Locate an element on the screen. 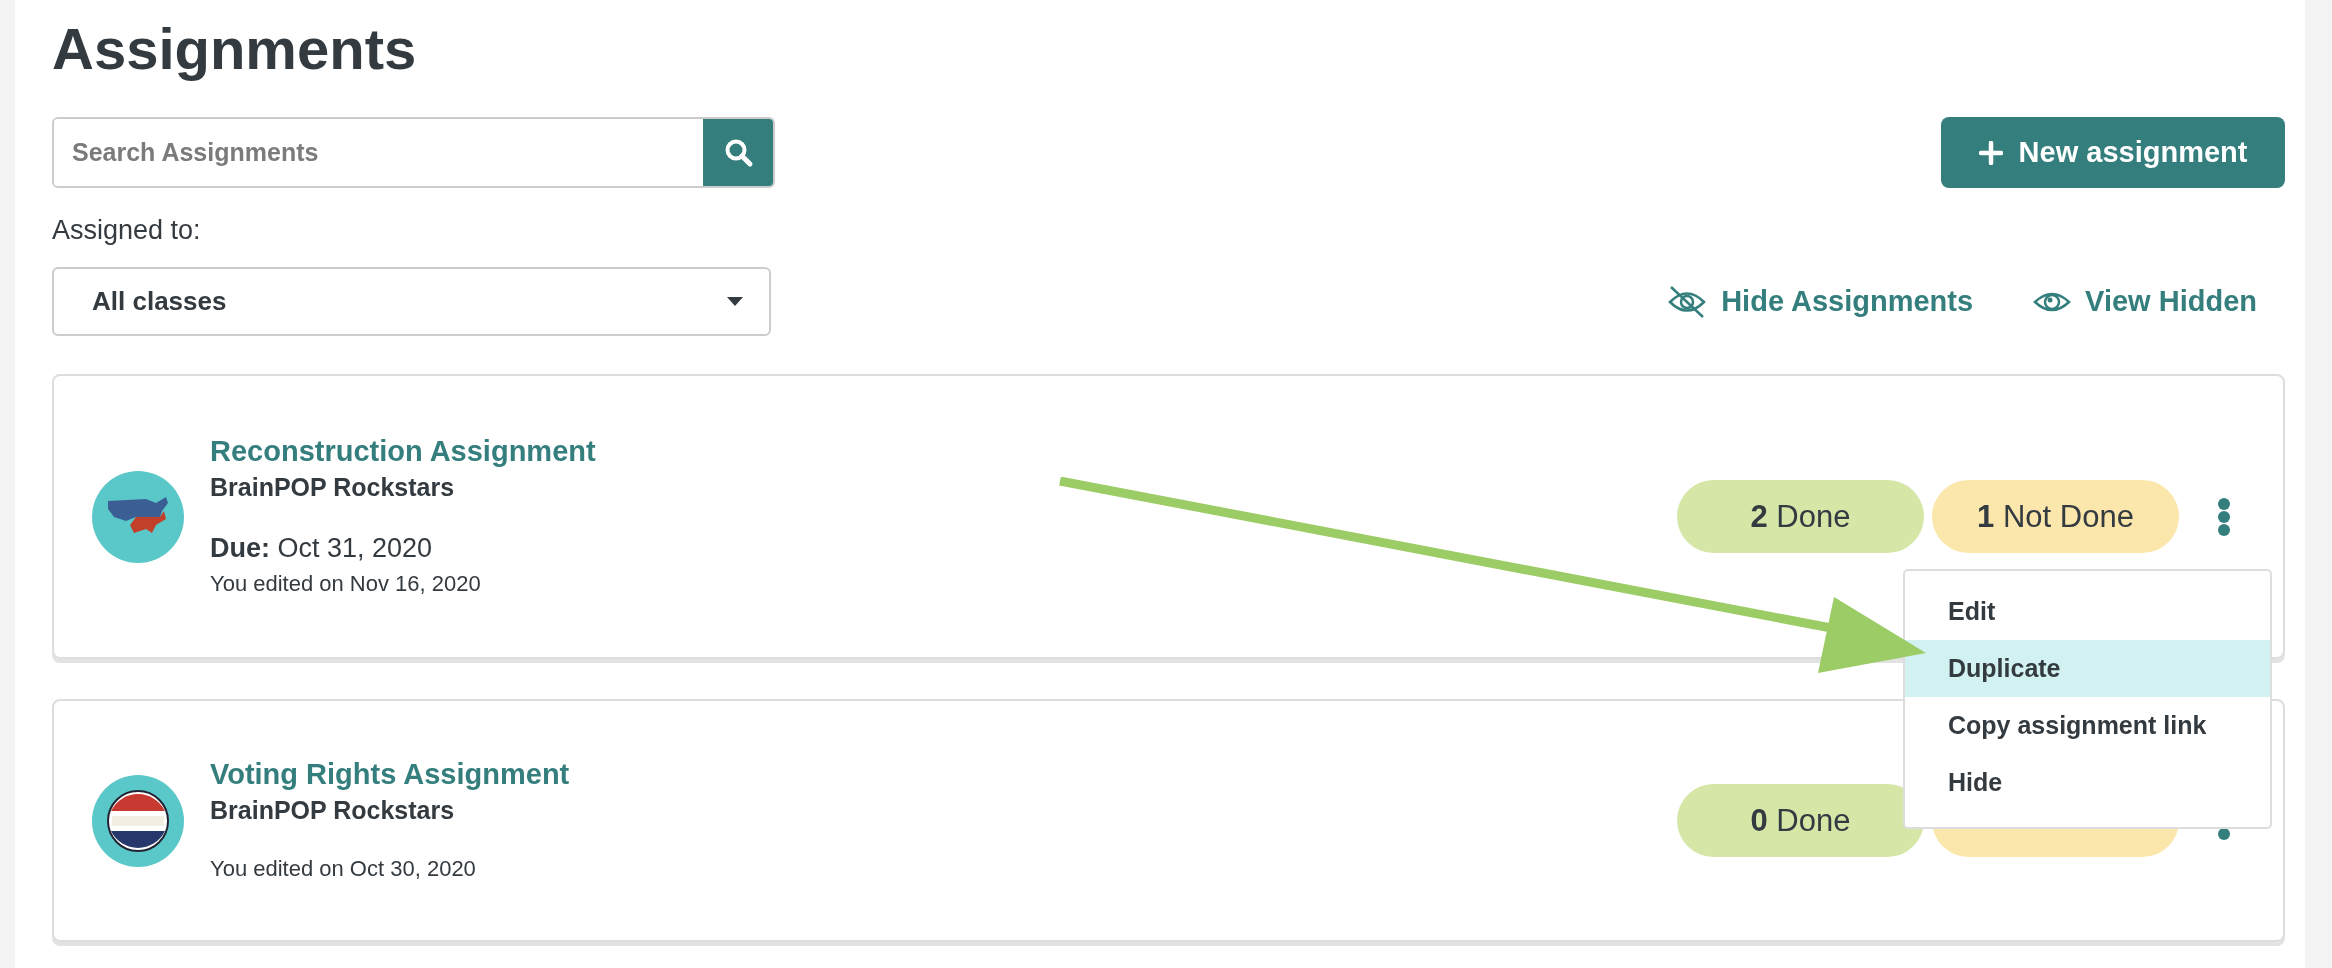 The height and width of the screenshot is (968, 2332). edited-date: You edited on Oct 30, 2020 is located at coordinates (343, 868).